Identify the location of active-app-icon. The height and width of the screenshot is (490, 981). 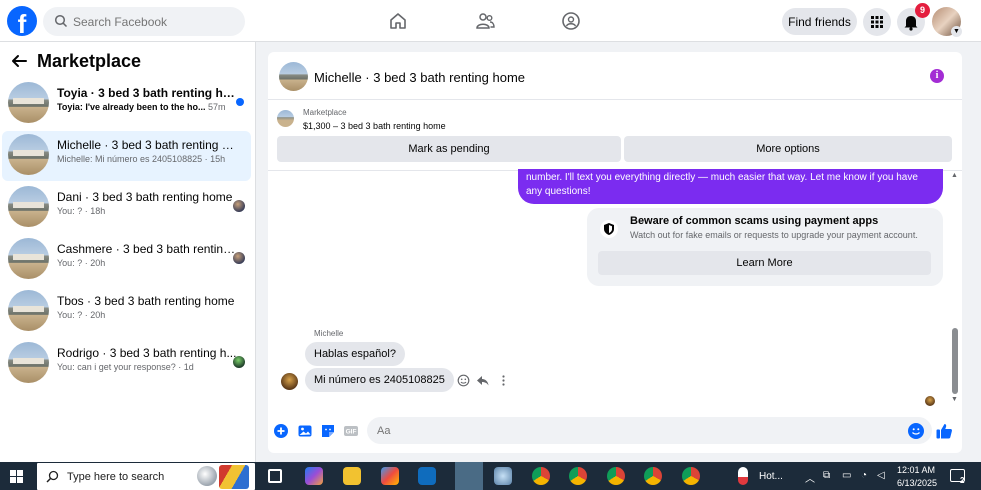
(469, 476).